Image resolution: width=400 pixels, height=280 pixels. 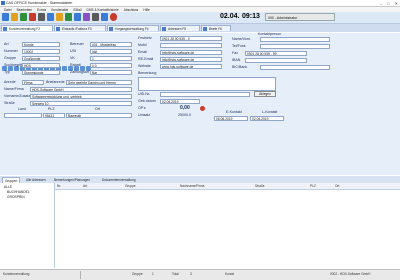 What do you see at coordinates (111, 51) in the screenshot?
I see `ust-select: inkl.` at bounding box center [111, 51].